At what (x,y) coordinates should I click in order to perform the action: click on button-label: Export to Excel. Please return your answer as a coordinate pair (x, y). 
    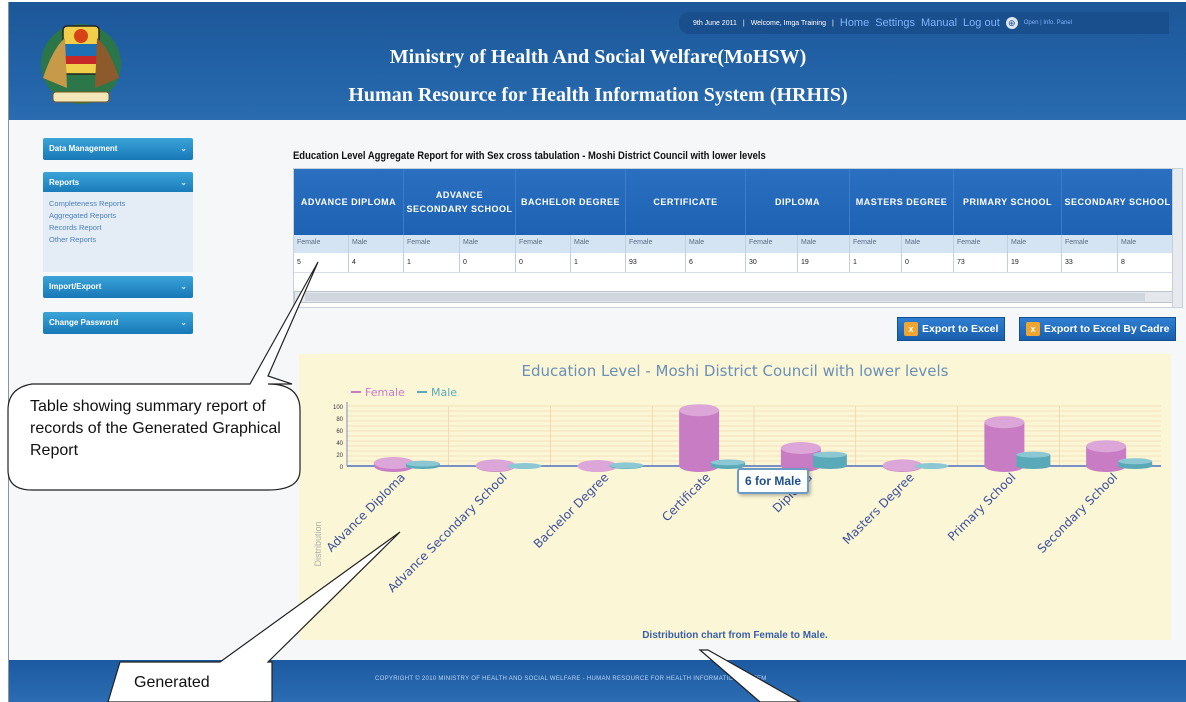
    Looking at the image, I should click on (960, 329).